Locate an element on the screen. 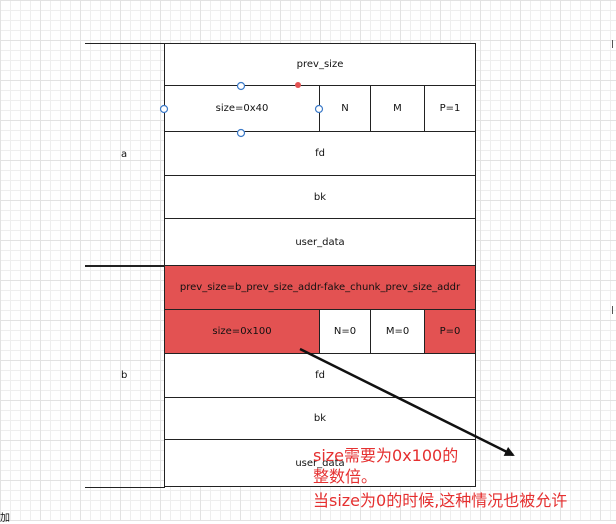 This screenshot has width=616, height=524. annotation-line-1: size需要为0x100的 is located at coordinates (386, 455).